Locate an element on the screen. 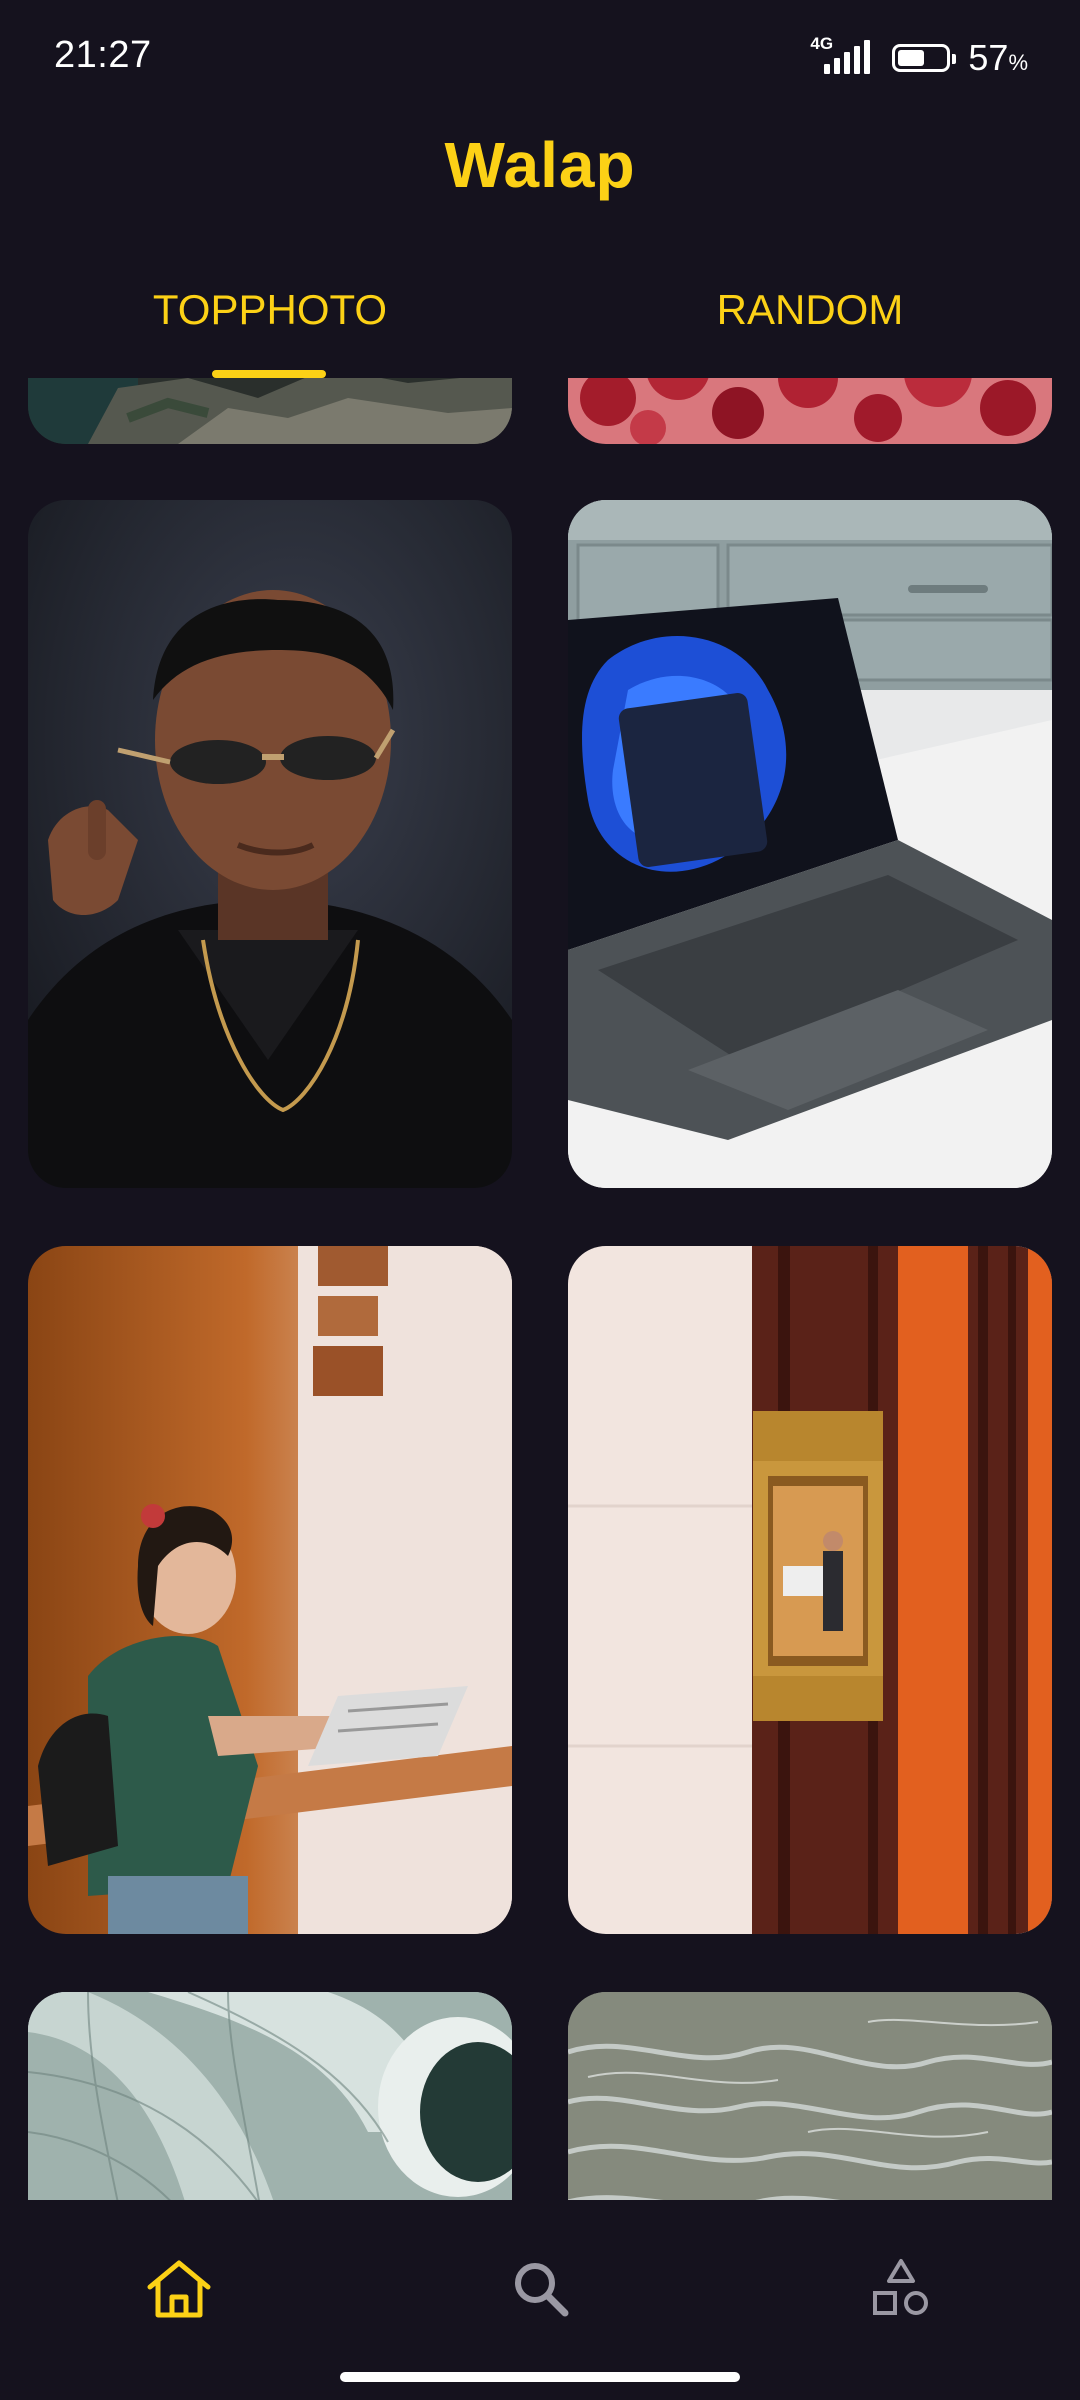 The width and height of the screenshot is (1080, 2400). home-icon is located at coordinates (179, 2289).